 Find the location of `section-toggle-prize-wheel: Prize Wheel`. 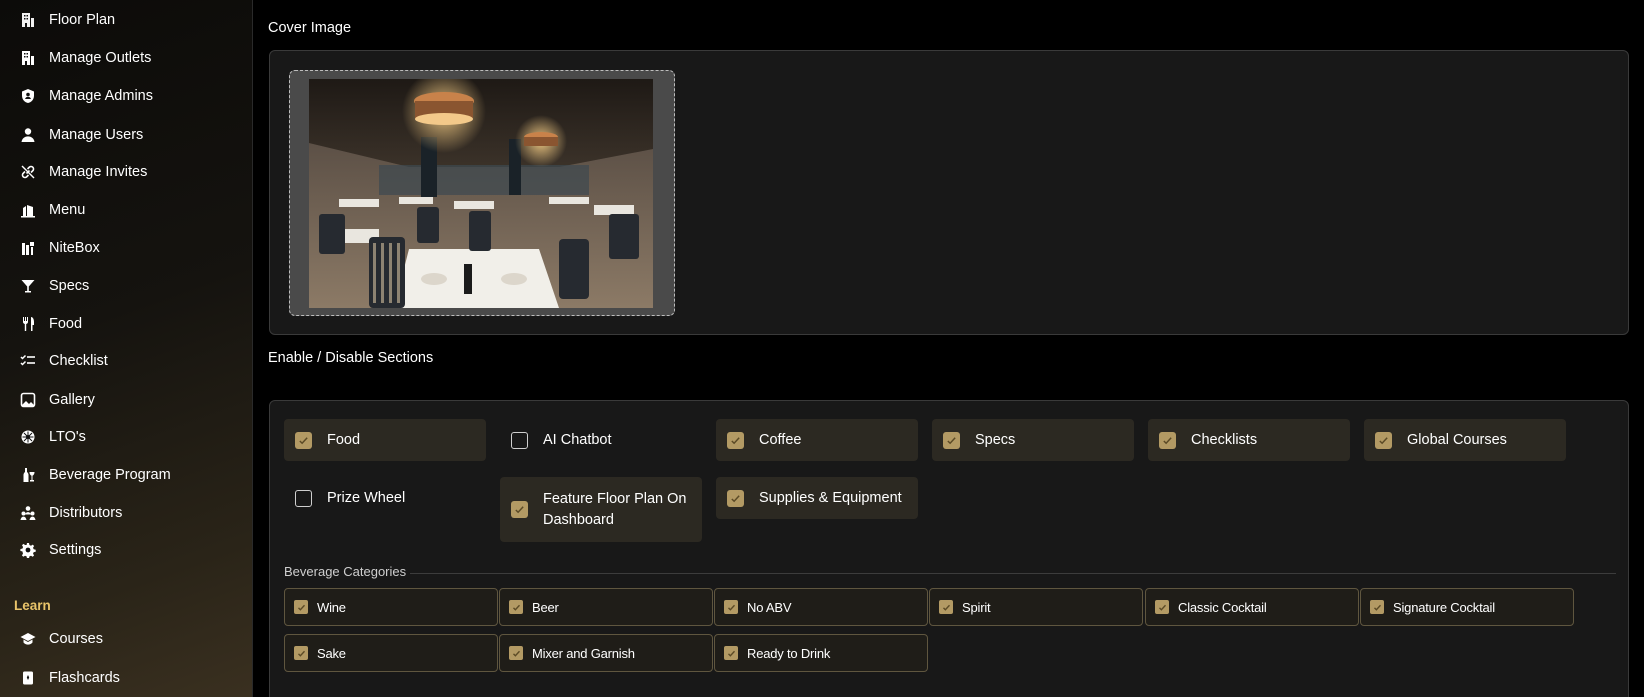

section-toggle-prize-wheel: Prize Wheel is located at coordinates (385, 498).